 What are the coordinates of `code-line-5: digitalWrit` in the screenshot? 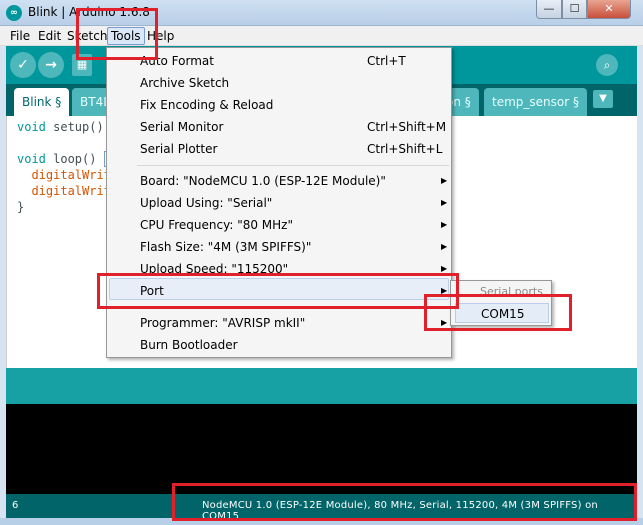 It's located at (64, 191).